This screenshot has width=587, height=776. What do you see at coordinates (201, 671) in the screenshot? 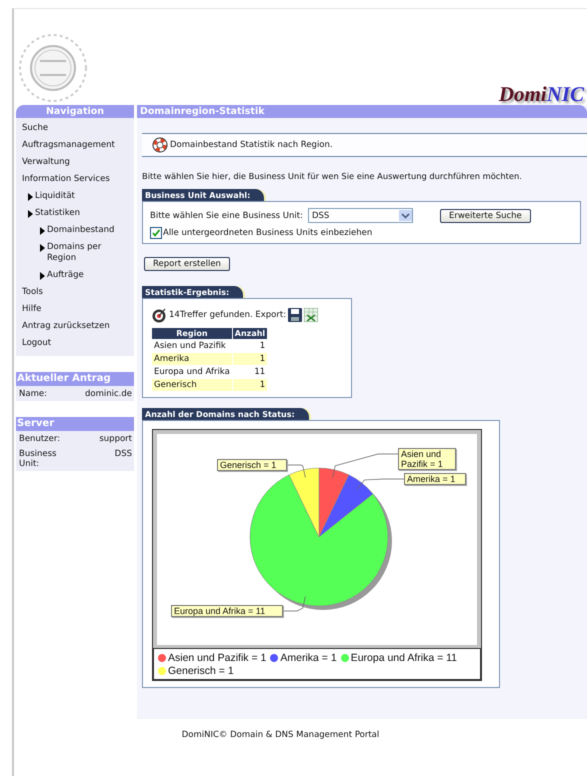
I see `legend-label: Generisch = 1` at bounding box center [201, 671].